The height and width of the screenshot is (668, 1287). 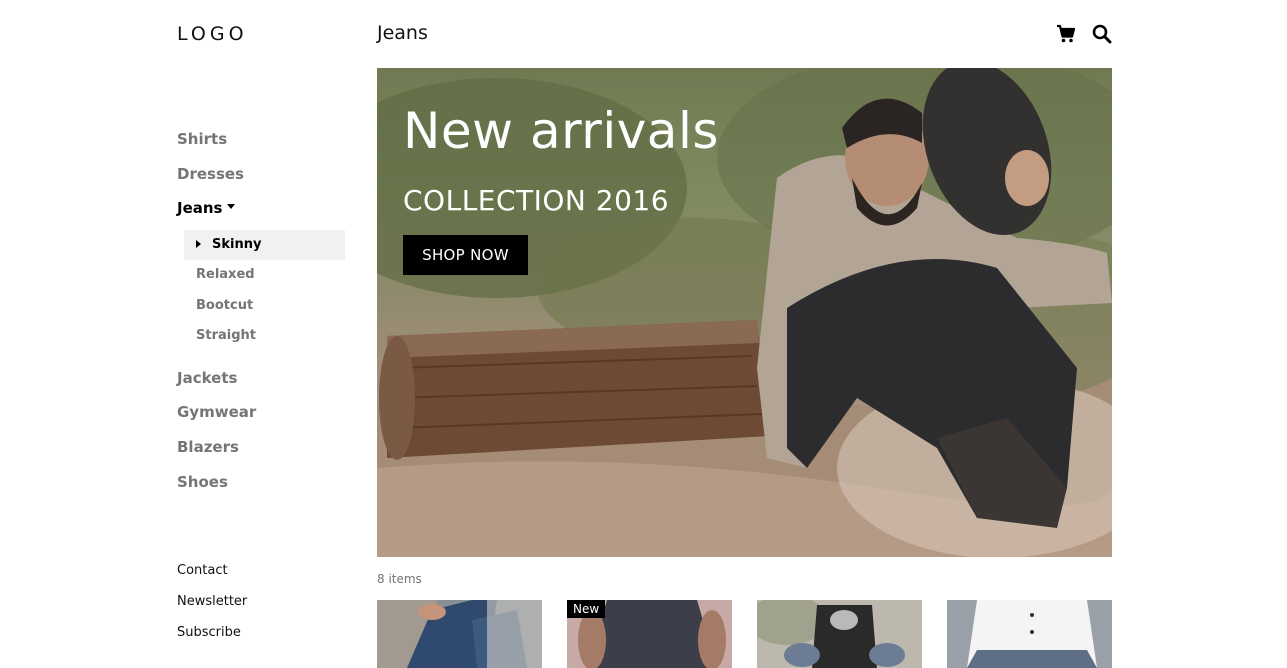 I want to click on newsletter-link: Newsletter, so click(x=212, y=607).